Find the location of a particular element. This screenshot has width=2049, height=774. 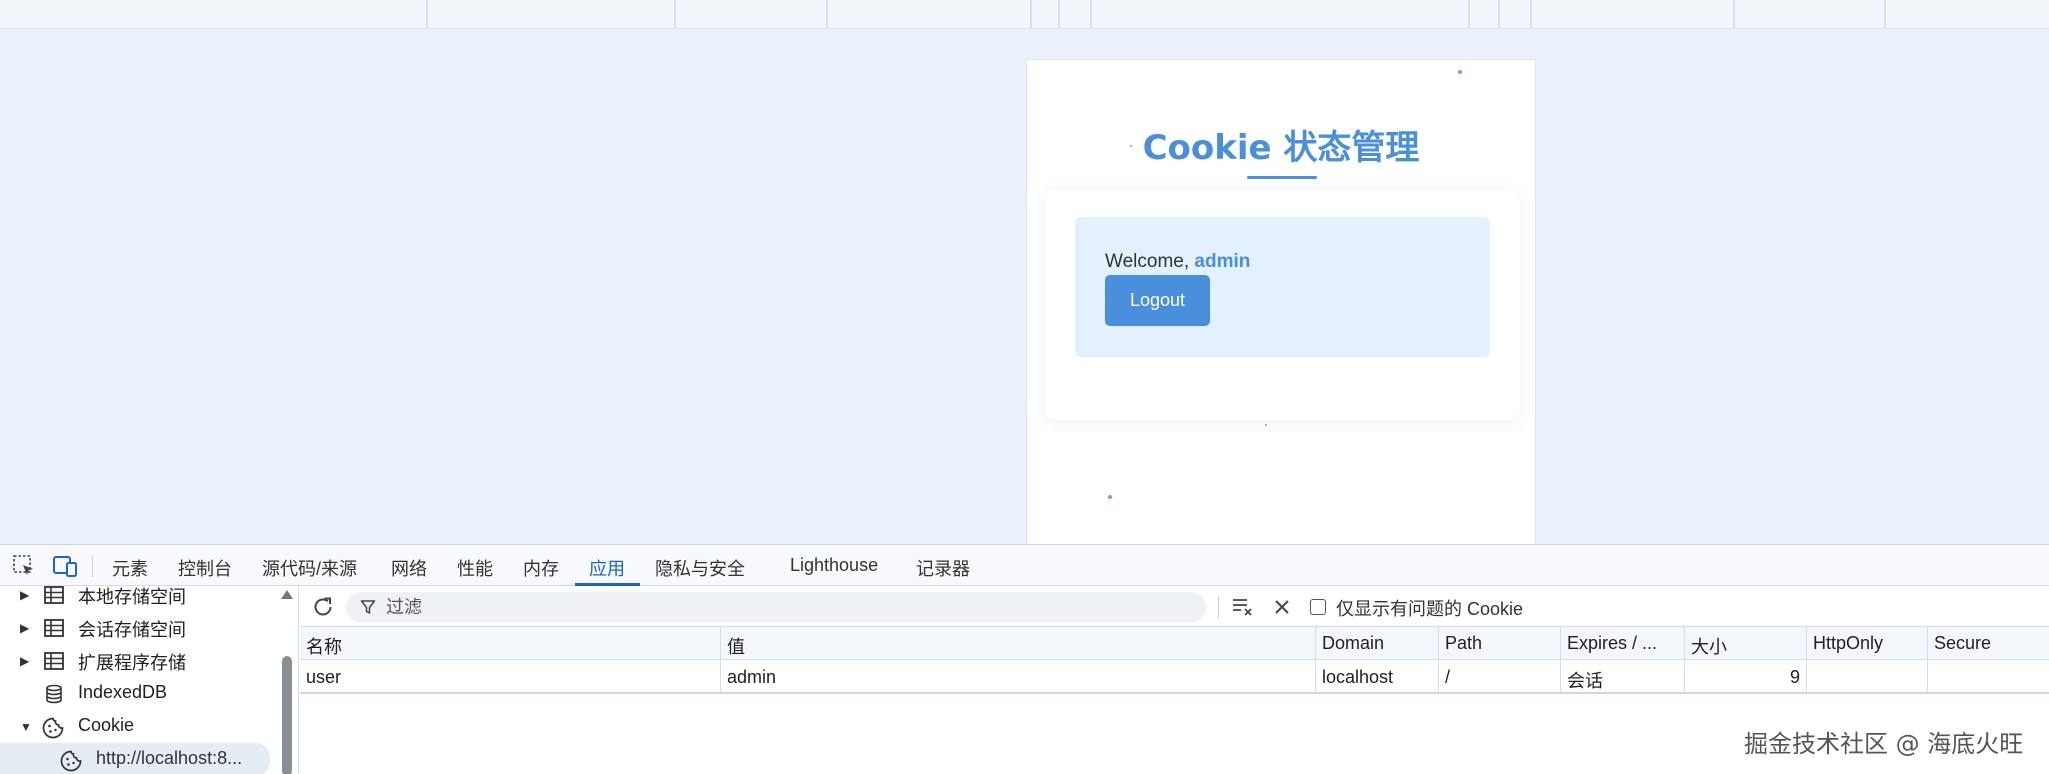

tab-network: 网络 is located at coordinates (409, 568).